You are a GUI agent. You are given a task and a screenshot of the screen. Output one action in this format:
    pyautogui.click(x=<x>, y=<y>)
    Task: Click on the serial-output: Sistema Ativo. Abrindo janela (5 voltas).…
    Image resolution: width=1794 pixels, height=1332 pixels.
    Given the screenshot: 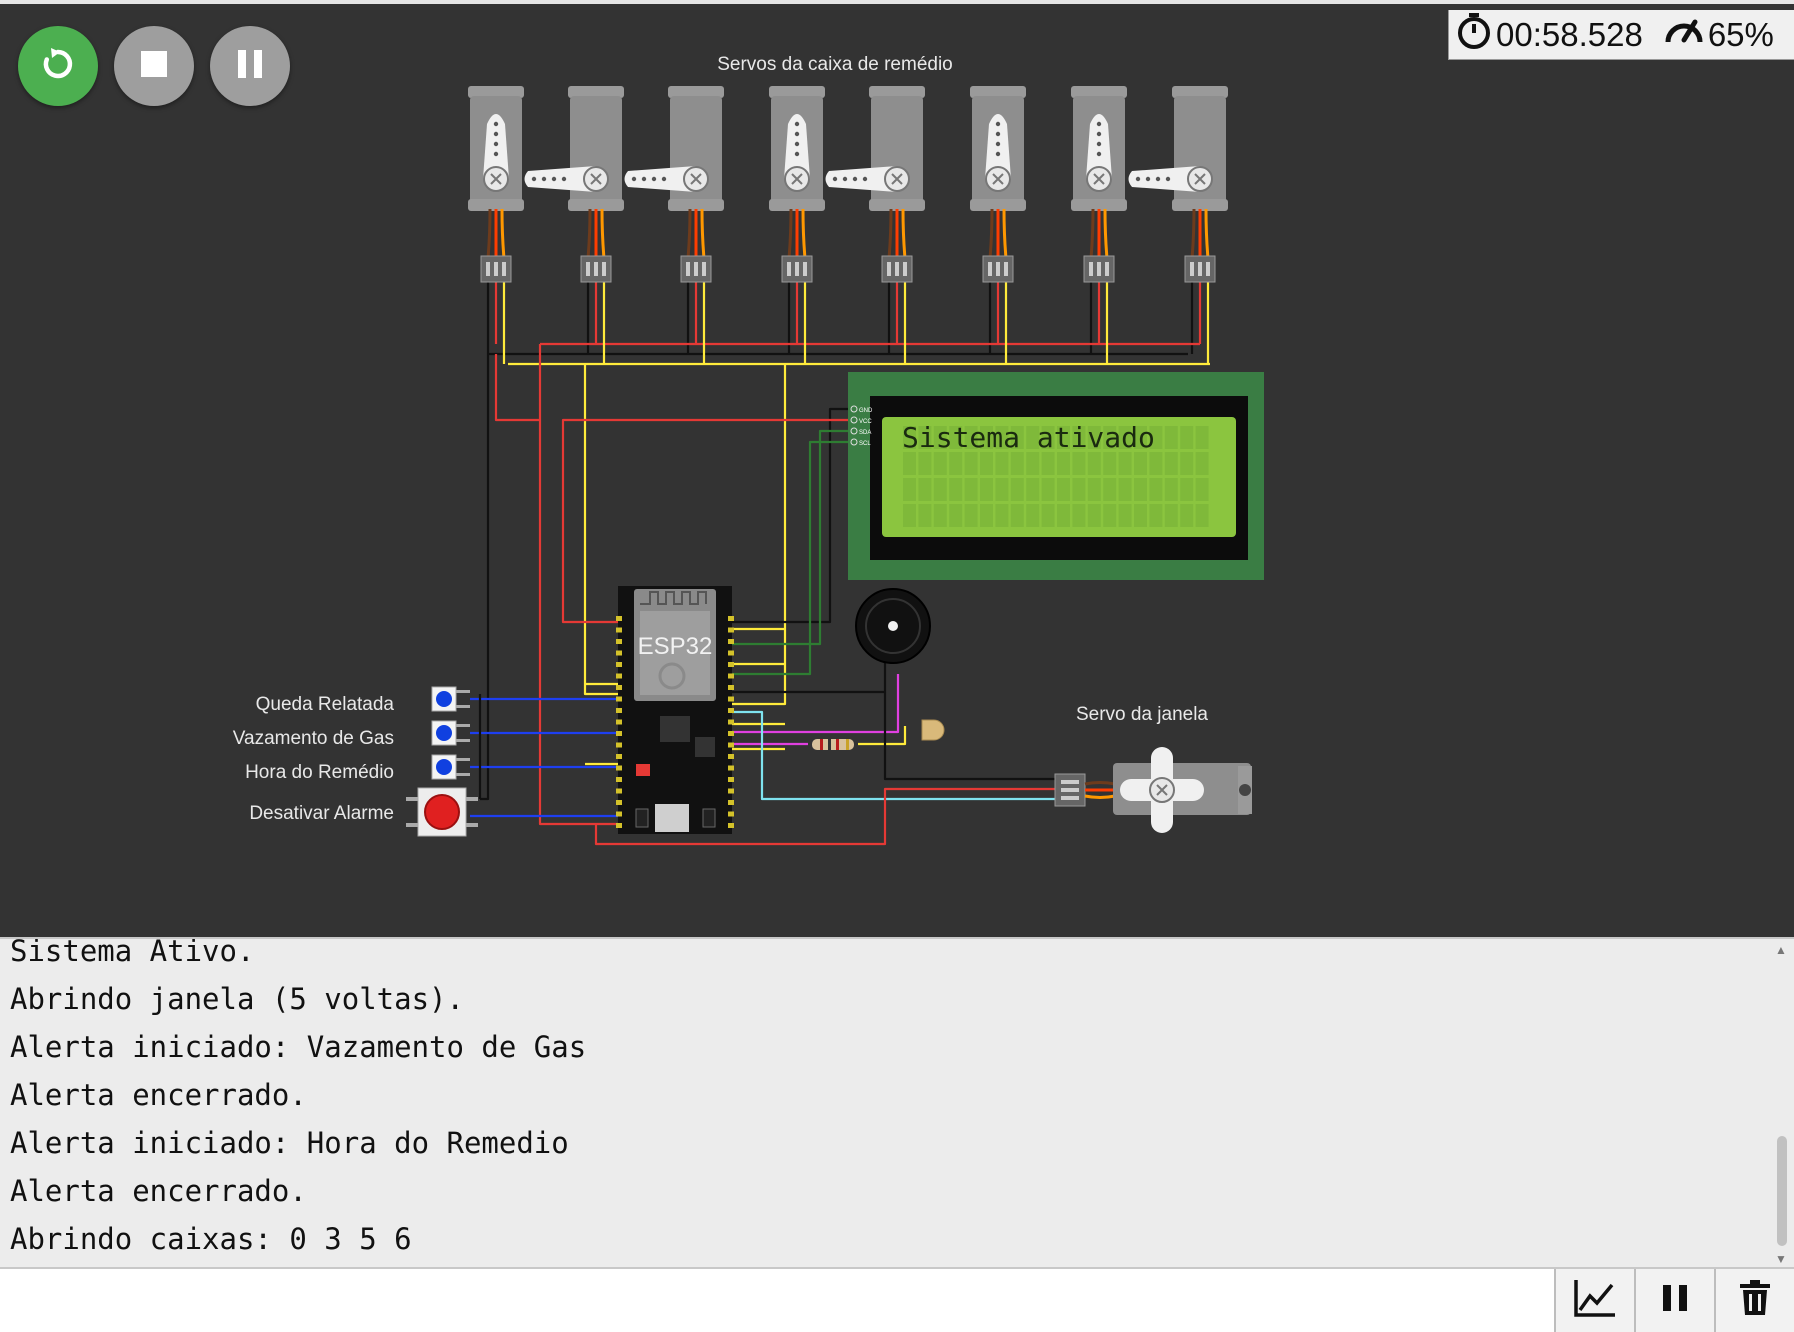 What is the action you would take?
    pyautogui.click(x=298, y=1101)
    